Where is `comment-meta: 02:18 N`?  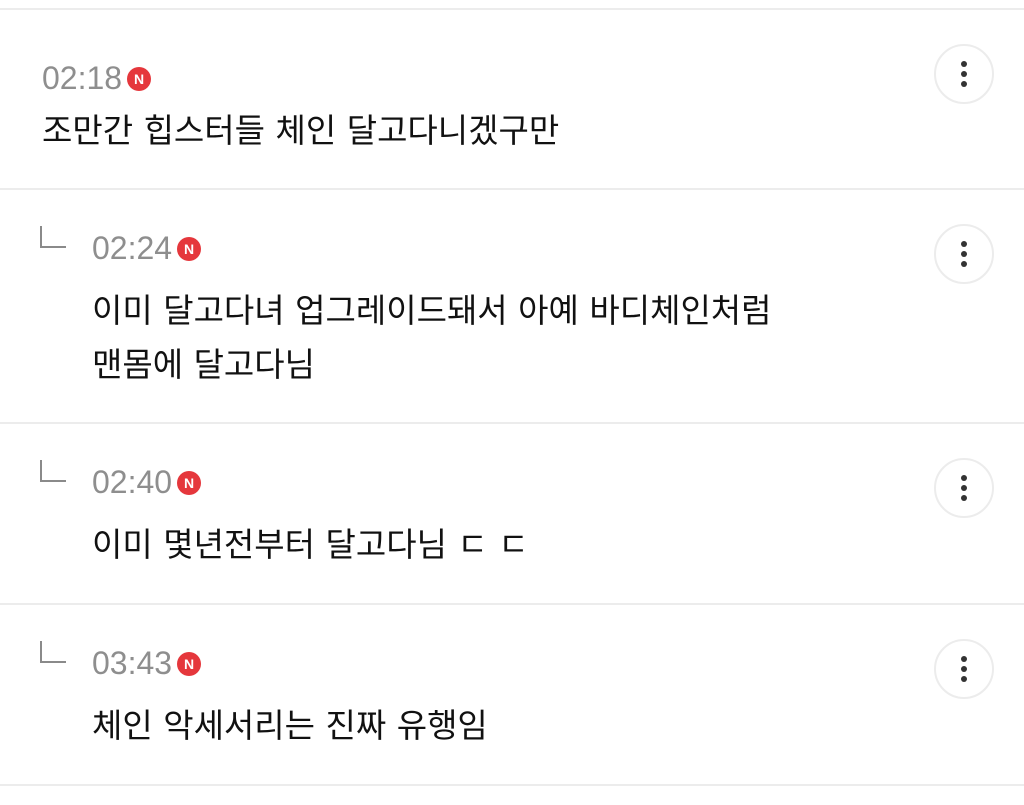
comment-meta: 02:18 N is located at coordinates (97, 78).